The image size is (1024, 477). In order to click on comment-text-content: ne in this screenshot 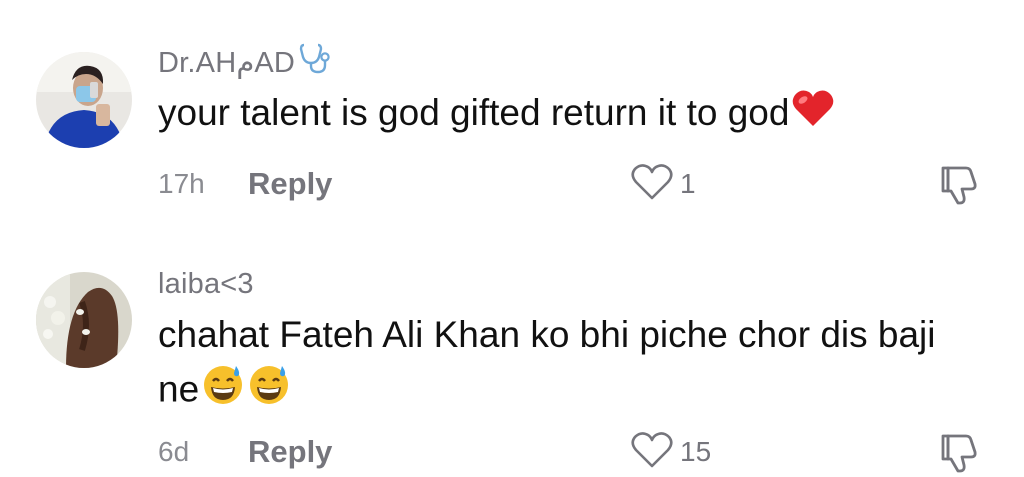, I will do `click(179, 389)`.